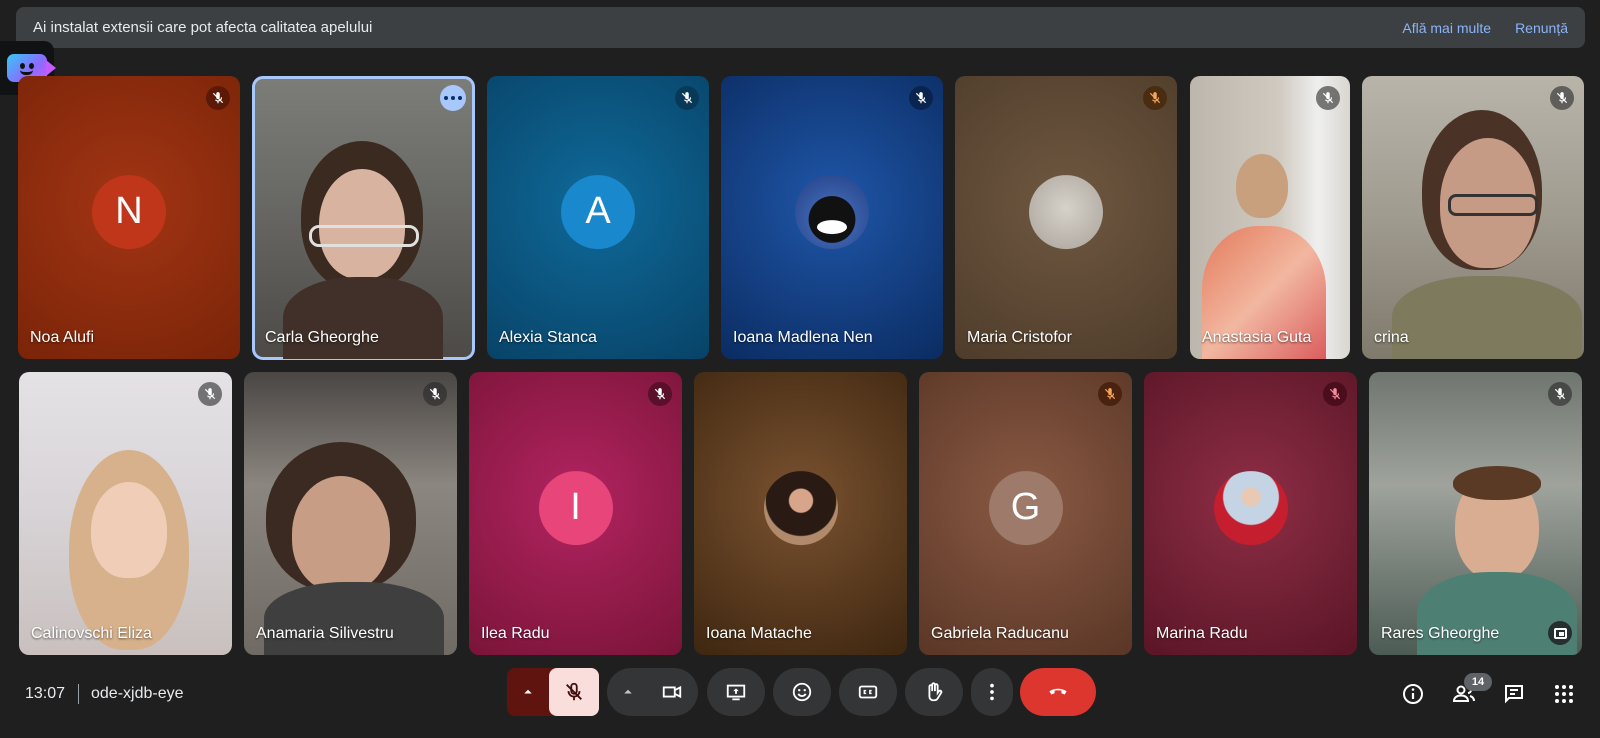  Describe the element at coordinates (1250, 507) in the screenshot. I see `avatar-photo-child` at that location.